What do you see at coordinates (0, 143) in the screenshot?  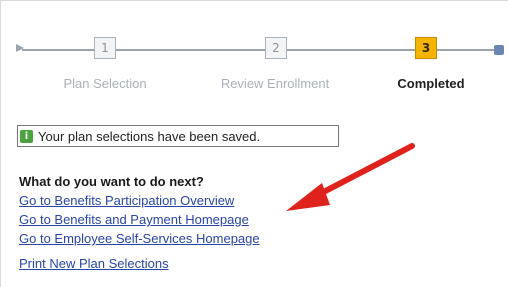 I see `left-border` at bounding box center [0, 143].